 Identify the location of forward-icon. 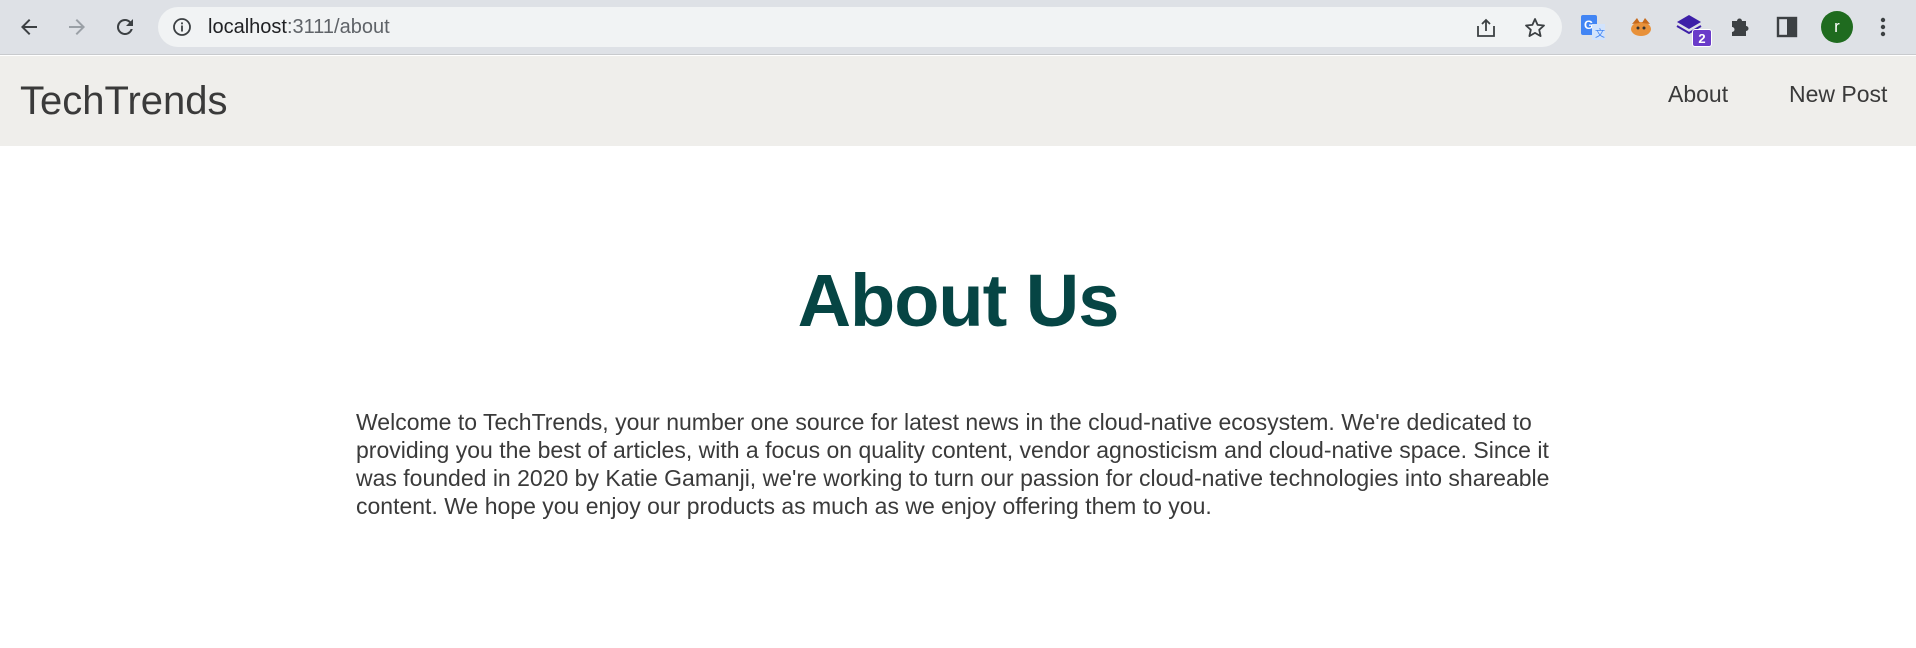
(77, 27).